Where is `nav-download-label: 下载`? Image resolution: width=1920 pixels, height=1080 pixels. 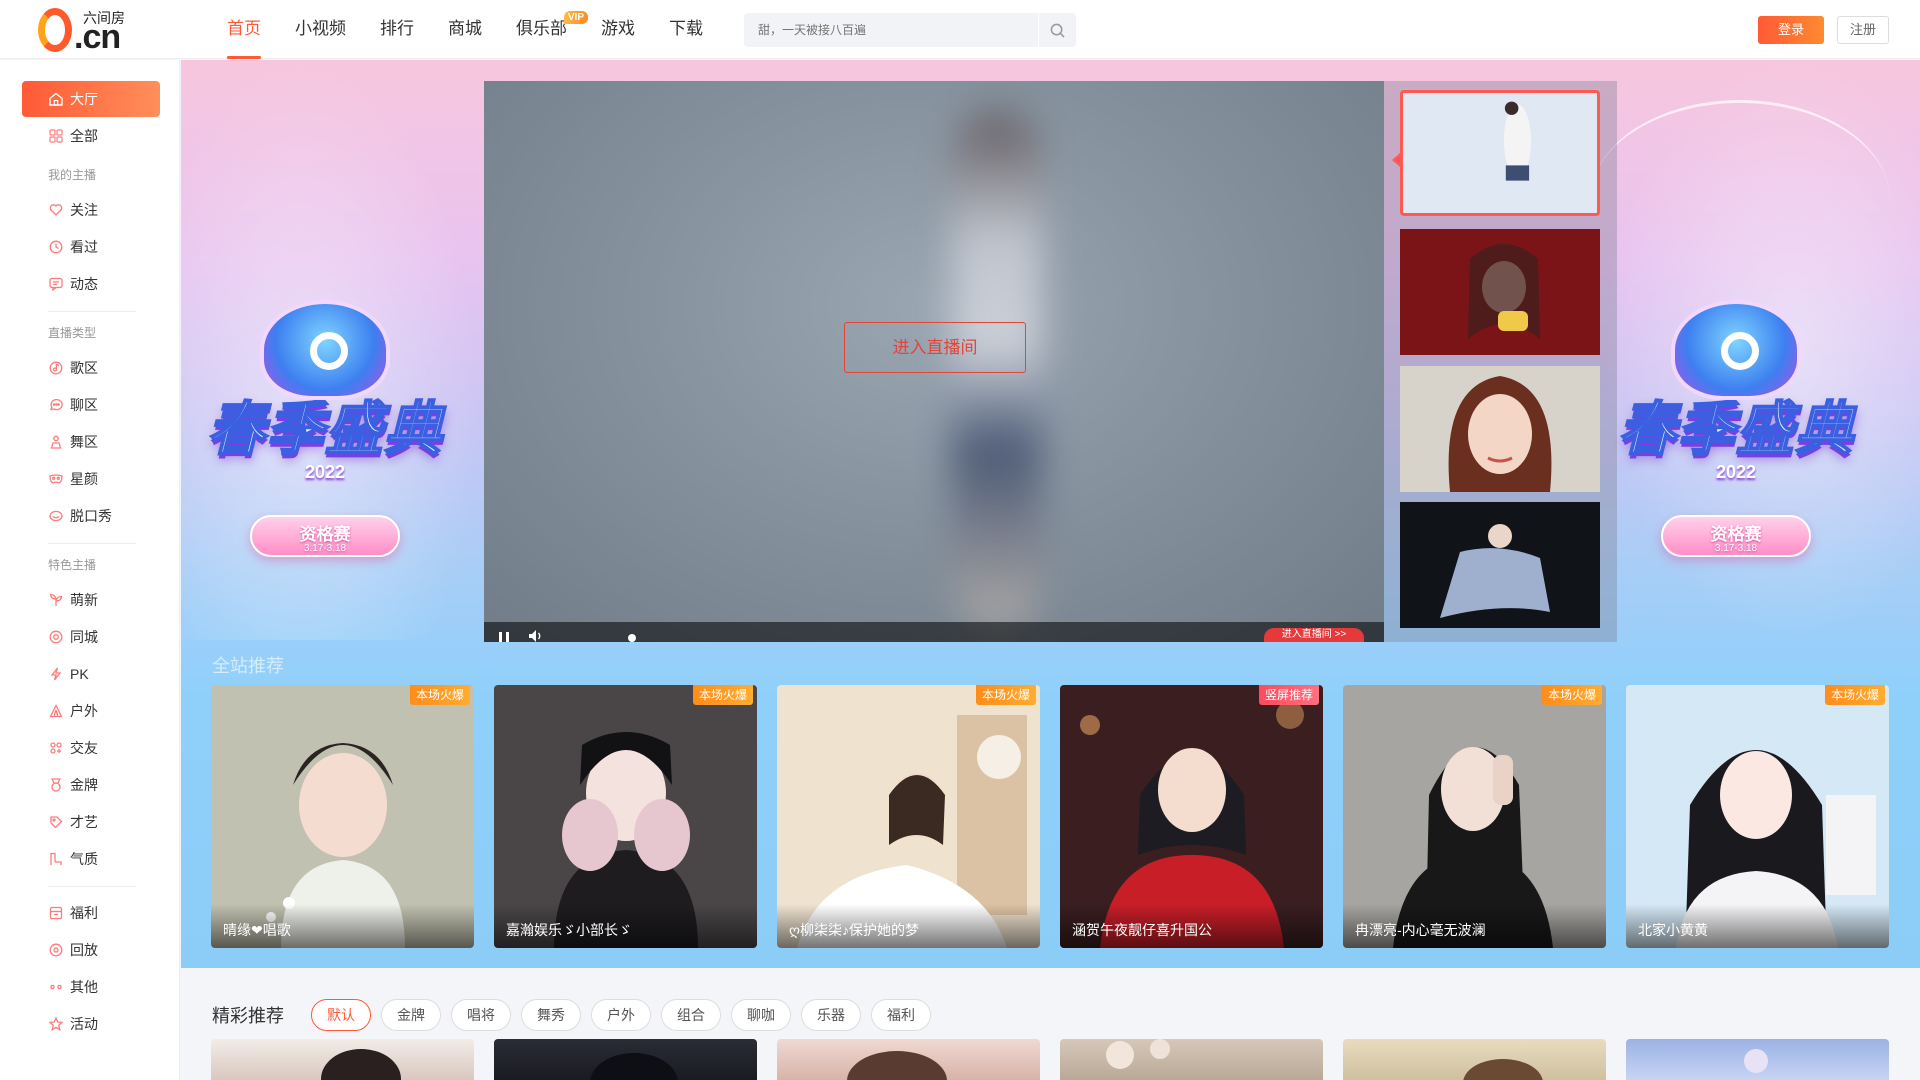 nav-download-label: 下载 is located at coordinates (686, 28).